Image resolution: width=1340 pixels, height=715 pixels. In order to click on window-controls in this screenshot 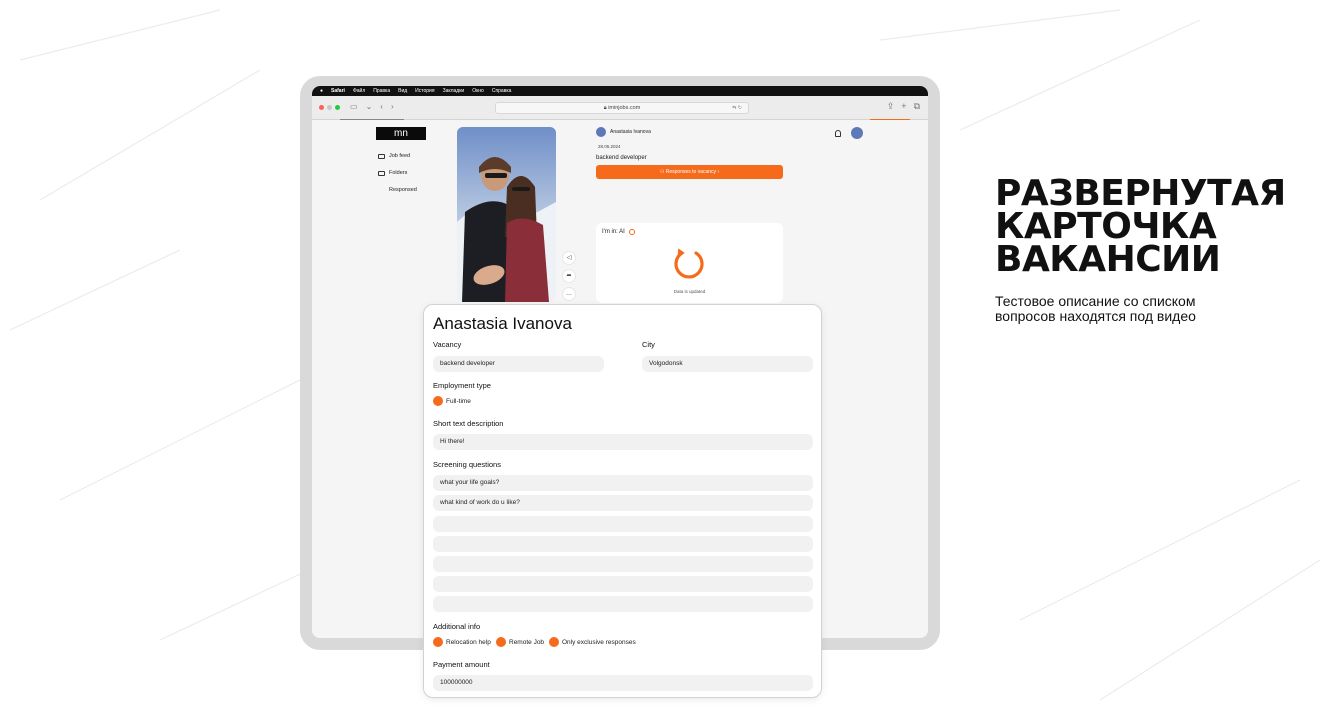, I will do `click(329, 107)`.